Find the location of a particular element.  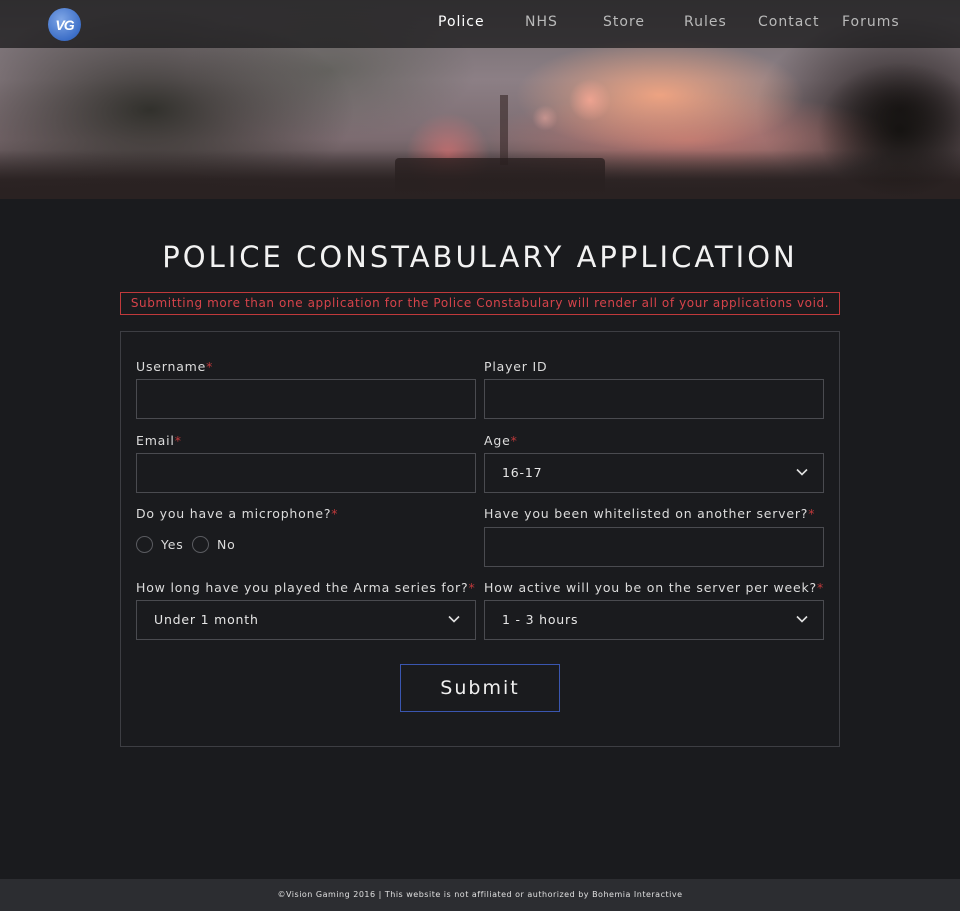

microphone-yes-radio is located at coordinates (144, 544).